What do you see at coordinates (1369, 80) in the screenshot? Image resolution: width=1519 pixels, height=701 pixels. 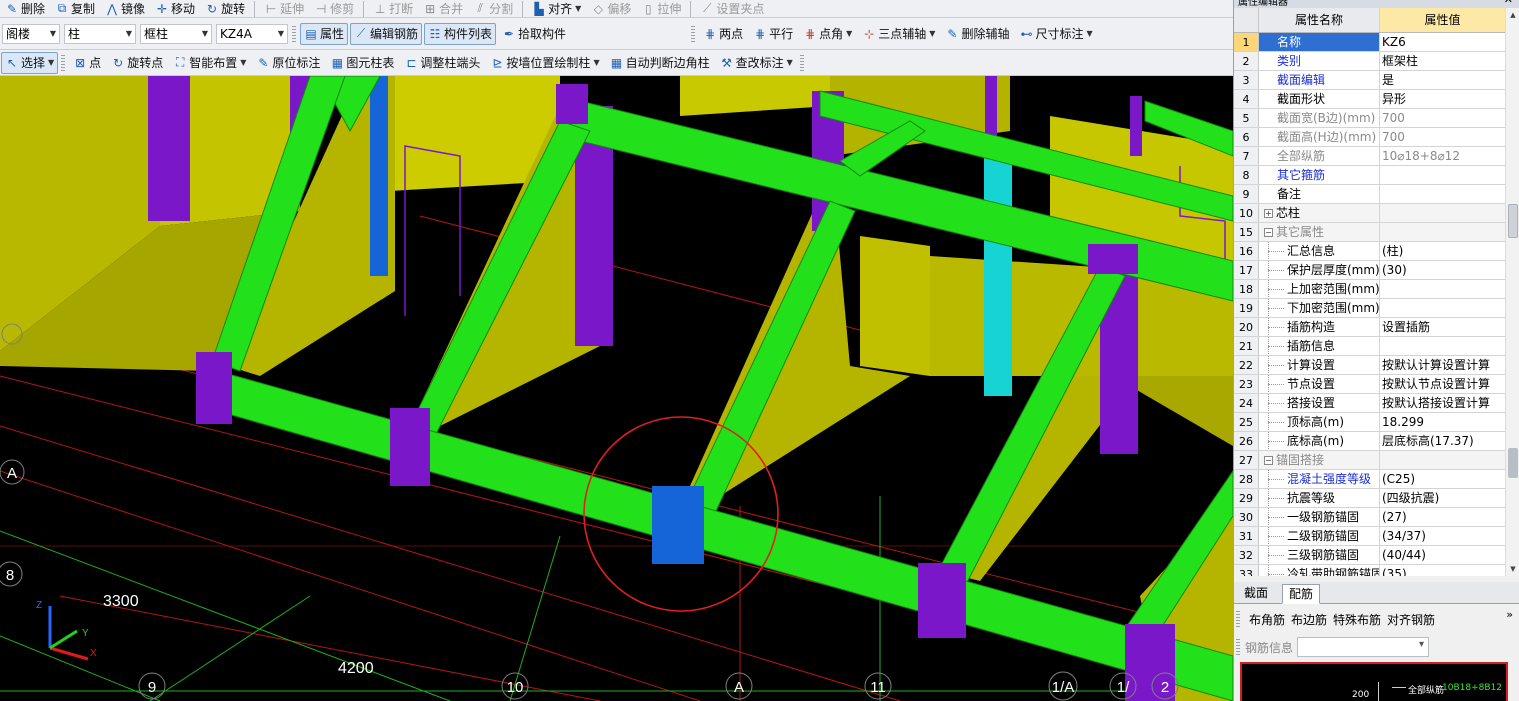 I see `property-row: 3 截面编辑 是` at bounding box center [1369, 80].